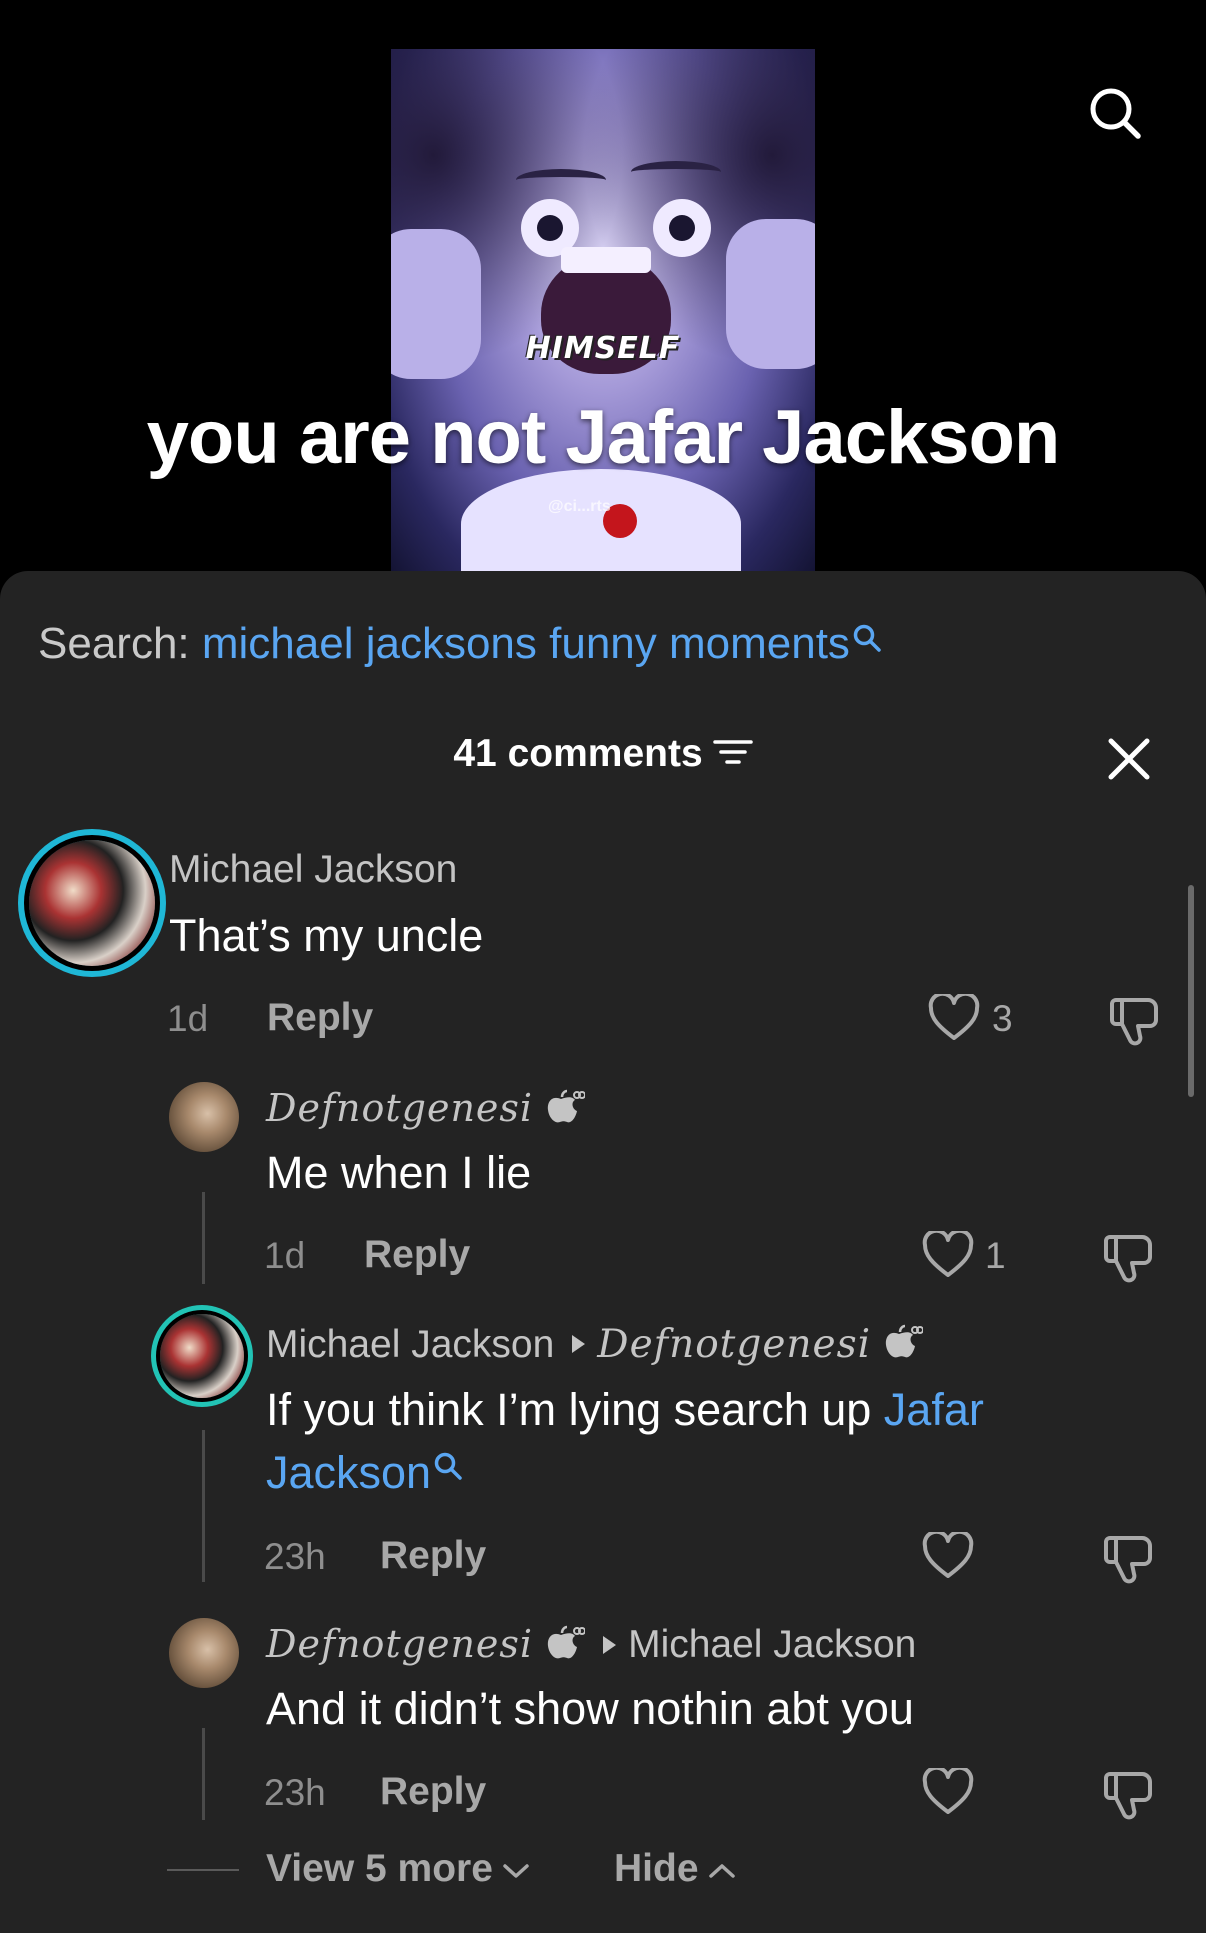  I want to click on close-icon, so click(1129, 759).